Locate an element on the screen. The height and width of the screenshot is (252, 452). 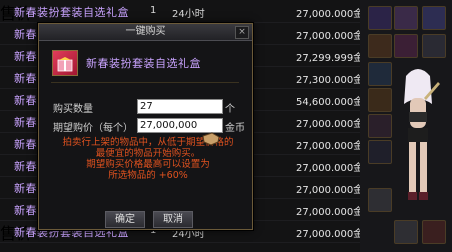
market-row: 新春装扮套装自选礼盒 1 24小时 售价 27,000.000金币 is located at coordinates (186, 11).